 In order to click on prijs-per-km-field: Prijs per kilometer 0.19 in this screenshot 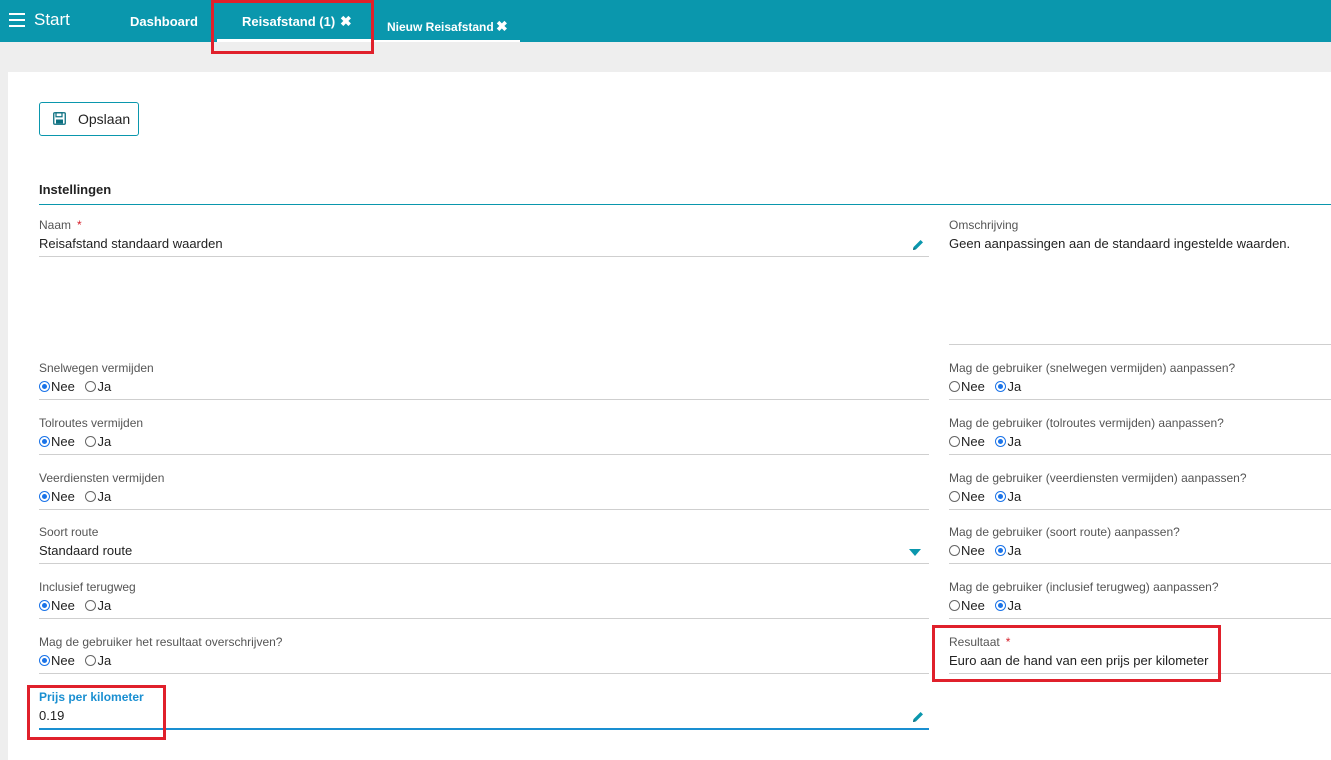, I will do `click(484, 710)`.